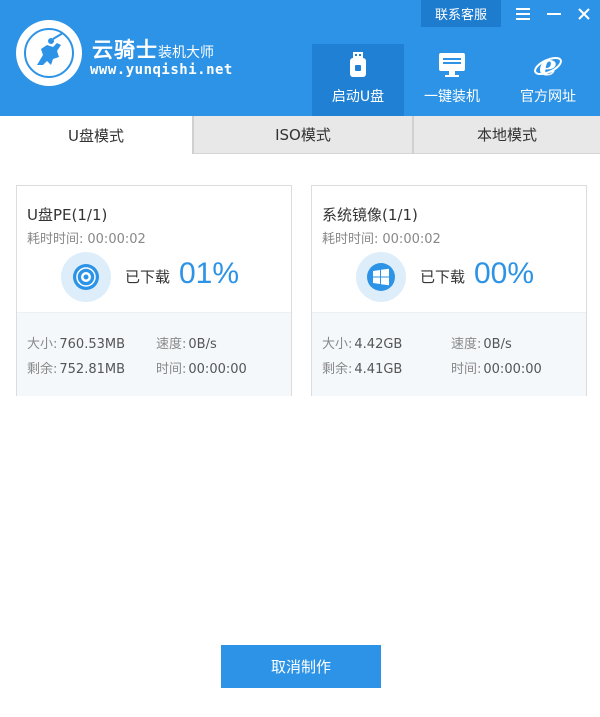  I want to click on tab-usb-mode: U盘模式, so click(96, 135).